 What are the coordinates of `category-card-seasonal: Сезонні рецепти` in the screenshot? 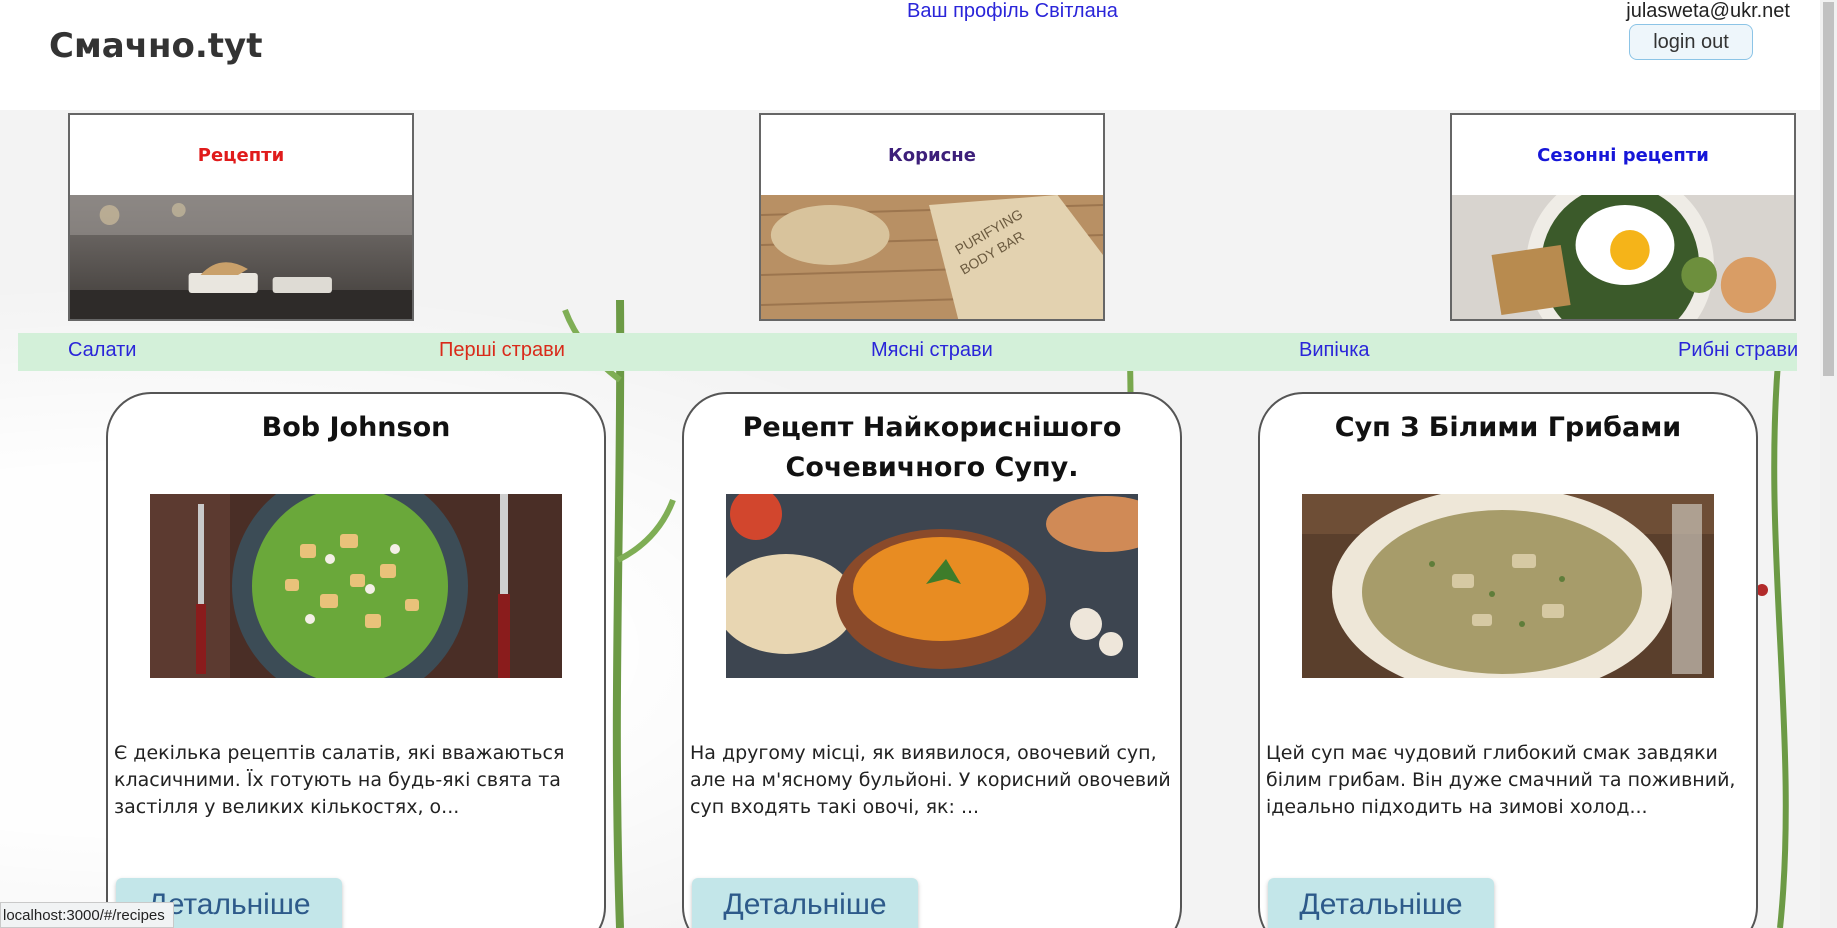 It's located at (1623, 217).